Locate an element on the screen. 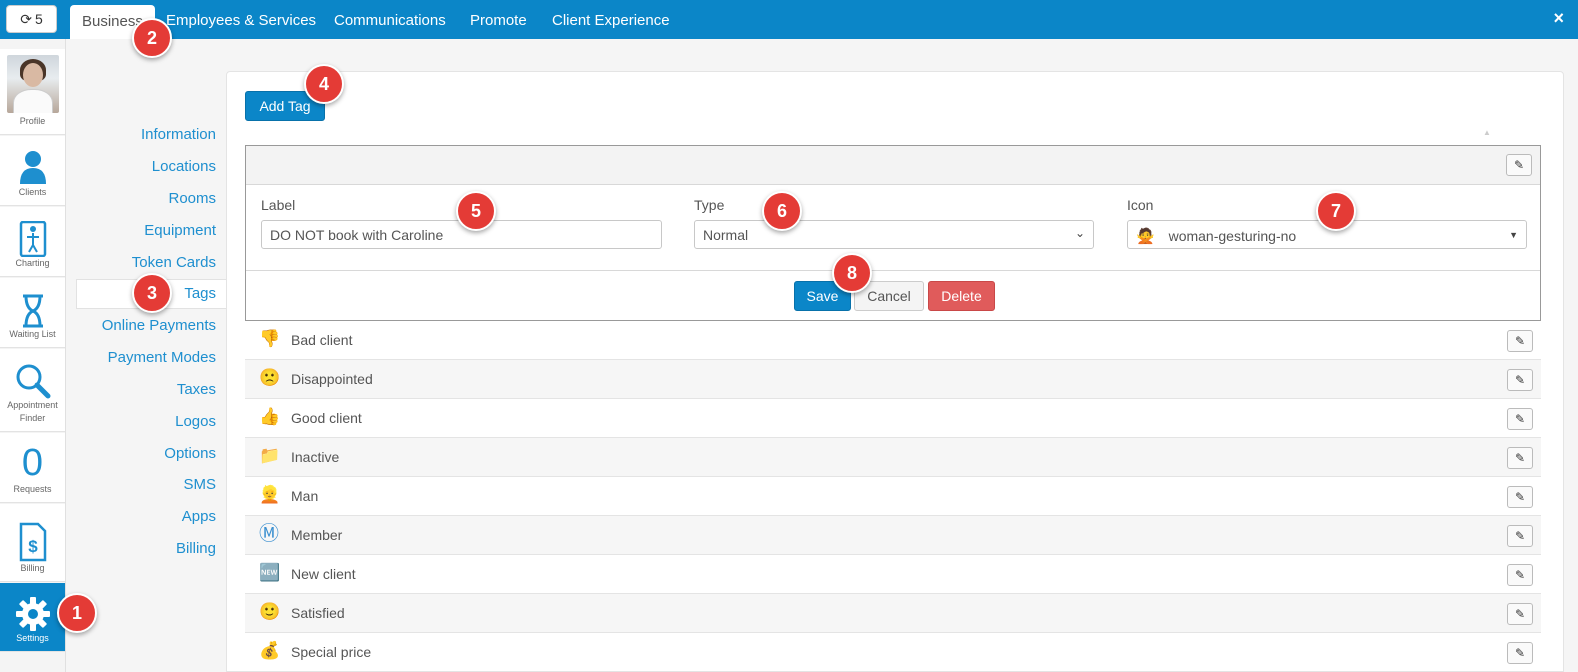  subnav-locations: Locations is located at coordinates (184, 166).